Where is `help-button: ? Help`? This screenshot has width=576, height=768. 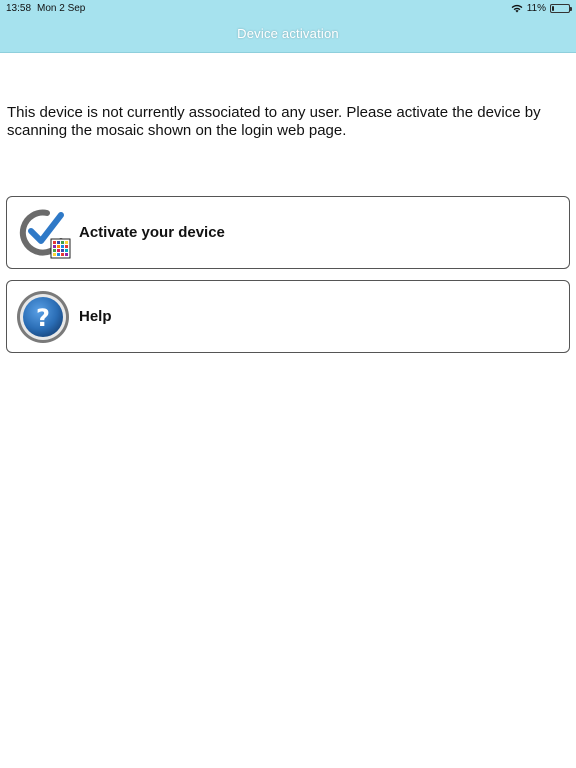 help-button: ? Help is located at coordinates (288, 316).